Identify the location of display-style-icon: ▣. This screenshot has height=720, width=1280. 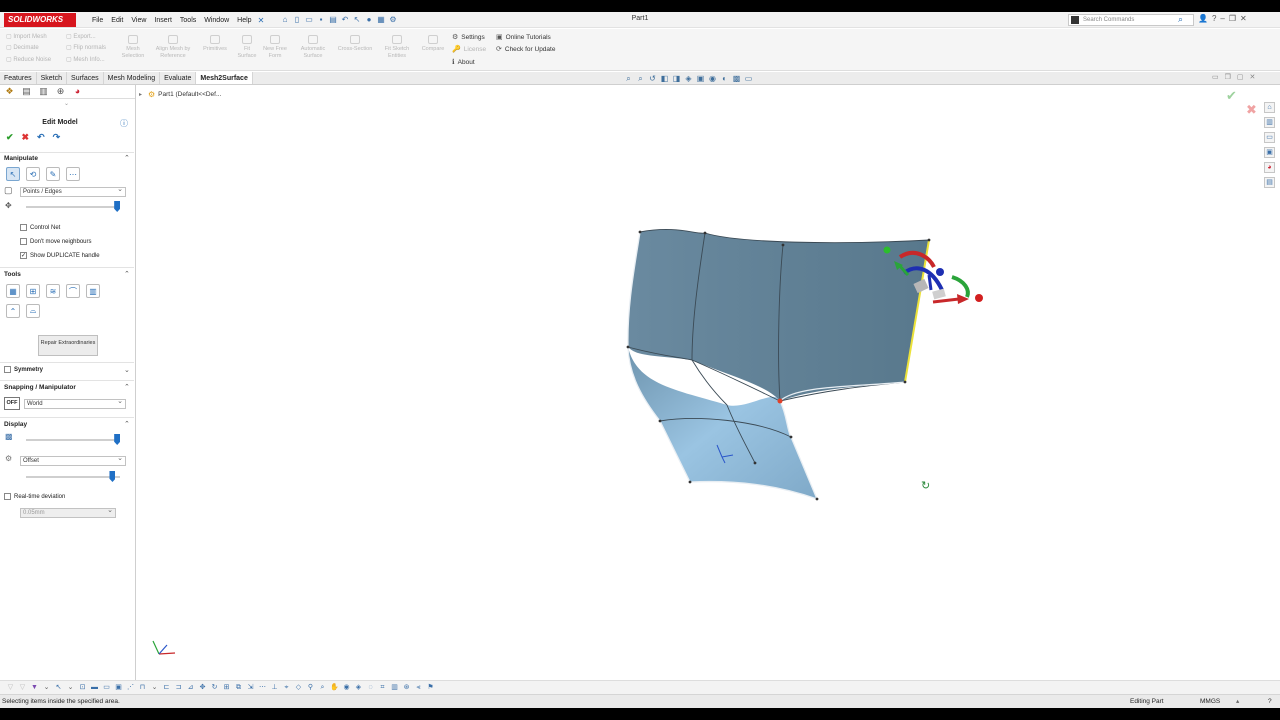
(700, 78).